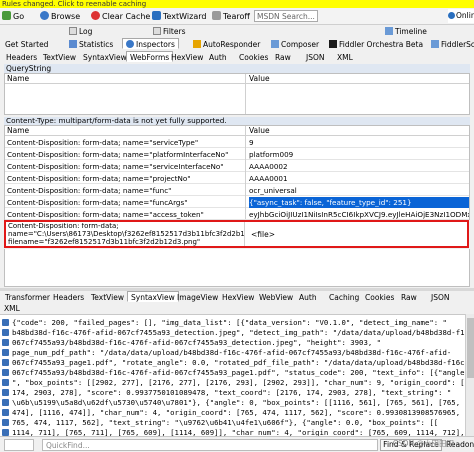 The height and width of the screenshot is (452, 474). I want to click on req-tab-json: JSON, so click(315, 57).